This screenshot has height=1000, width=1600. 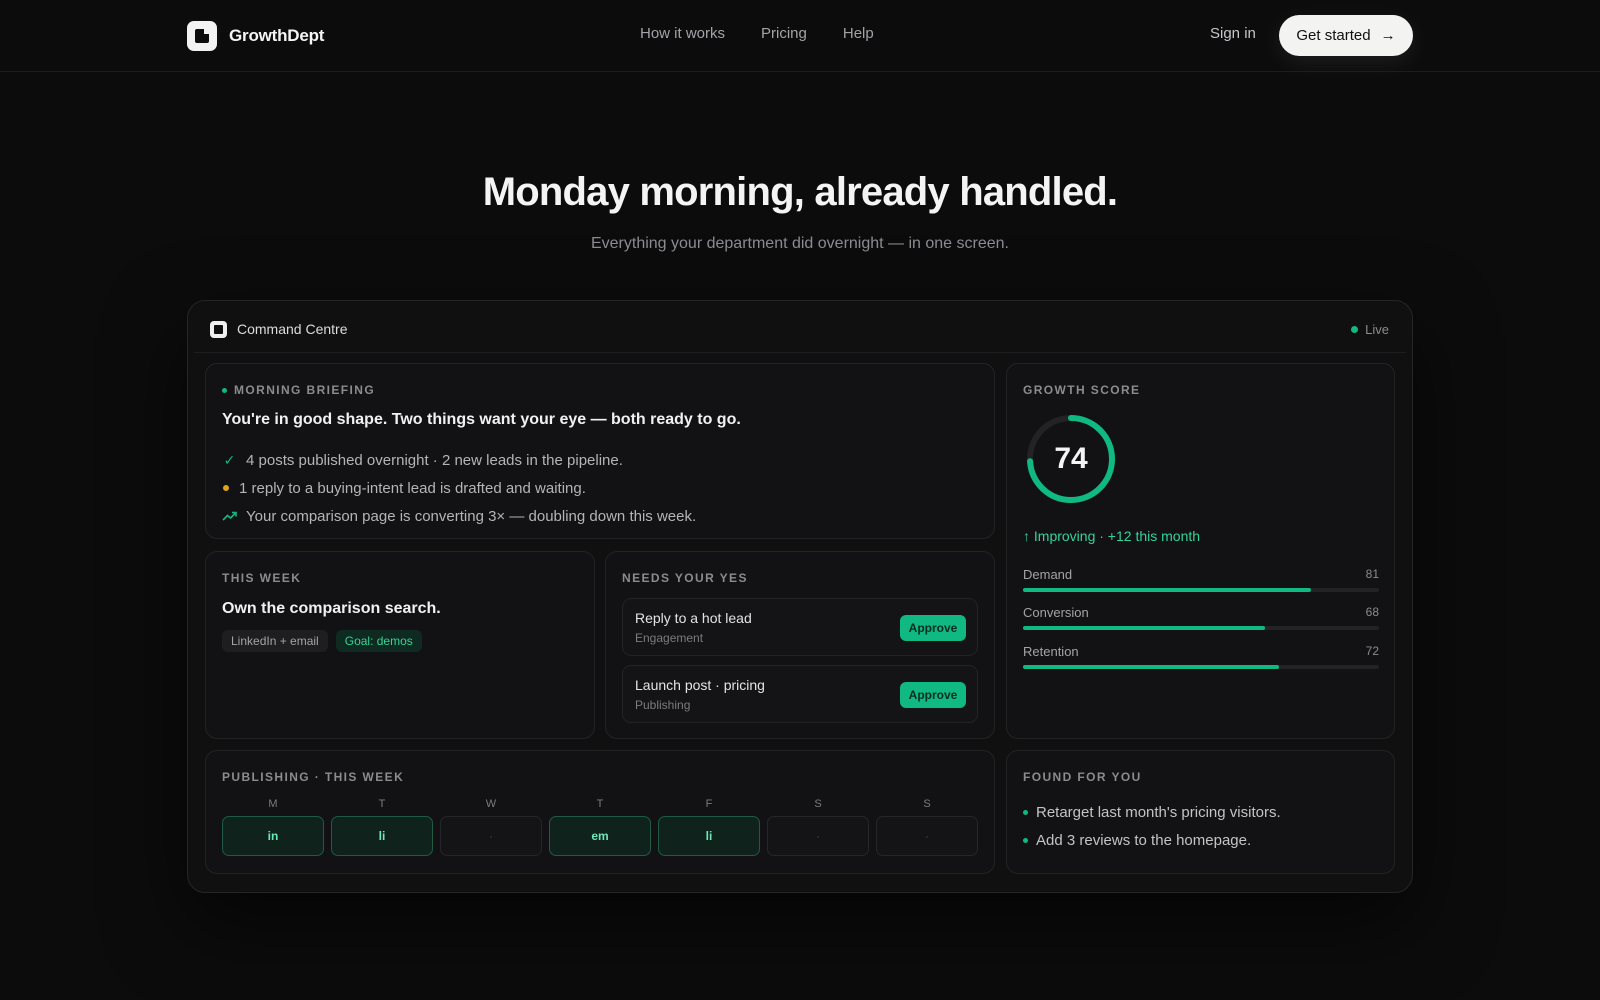 What do you see at coordinates (1158, 812) in the screenshot?
I see `found-item-text: Retarget last month's pricing visitors.` at bounding box center [1158, 812].